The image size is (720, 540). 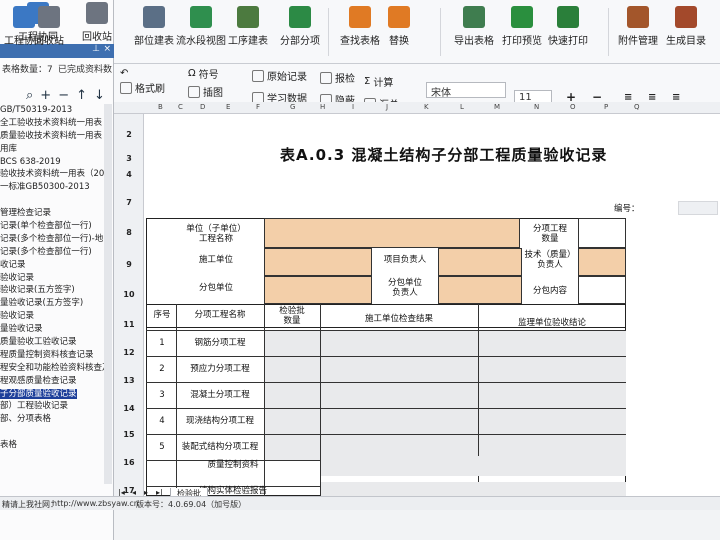 What do you see at coordinates (56, 187) in the screenshot?
I see `tree-item: 一标准GB50300-2013` at bounding box center [56, 187].